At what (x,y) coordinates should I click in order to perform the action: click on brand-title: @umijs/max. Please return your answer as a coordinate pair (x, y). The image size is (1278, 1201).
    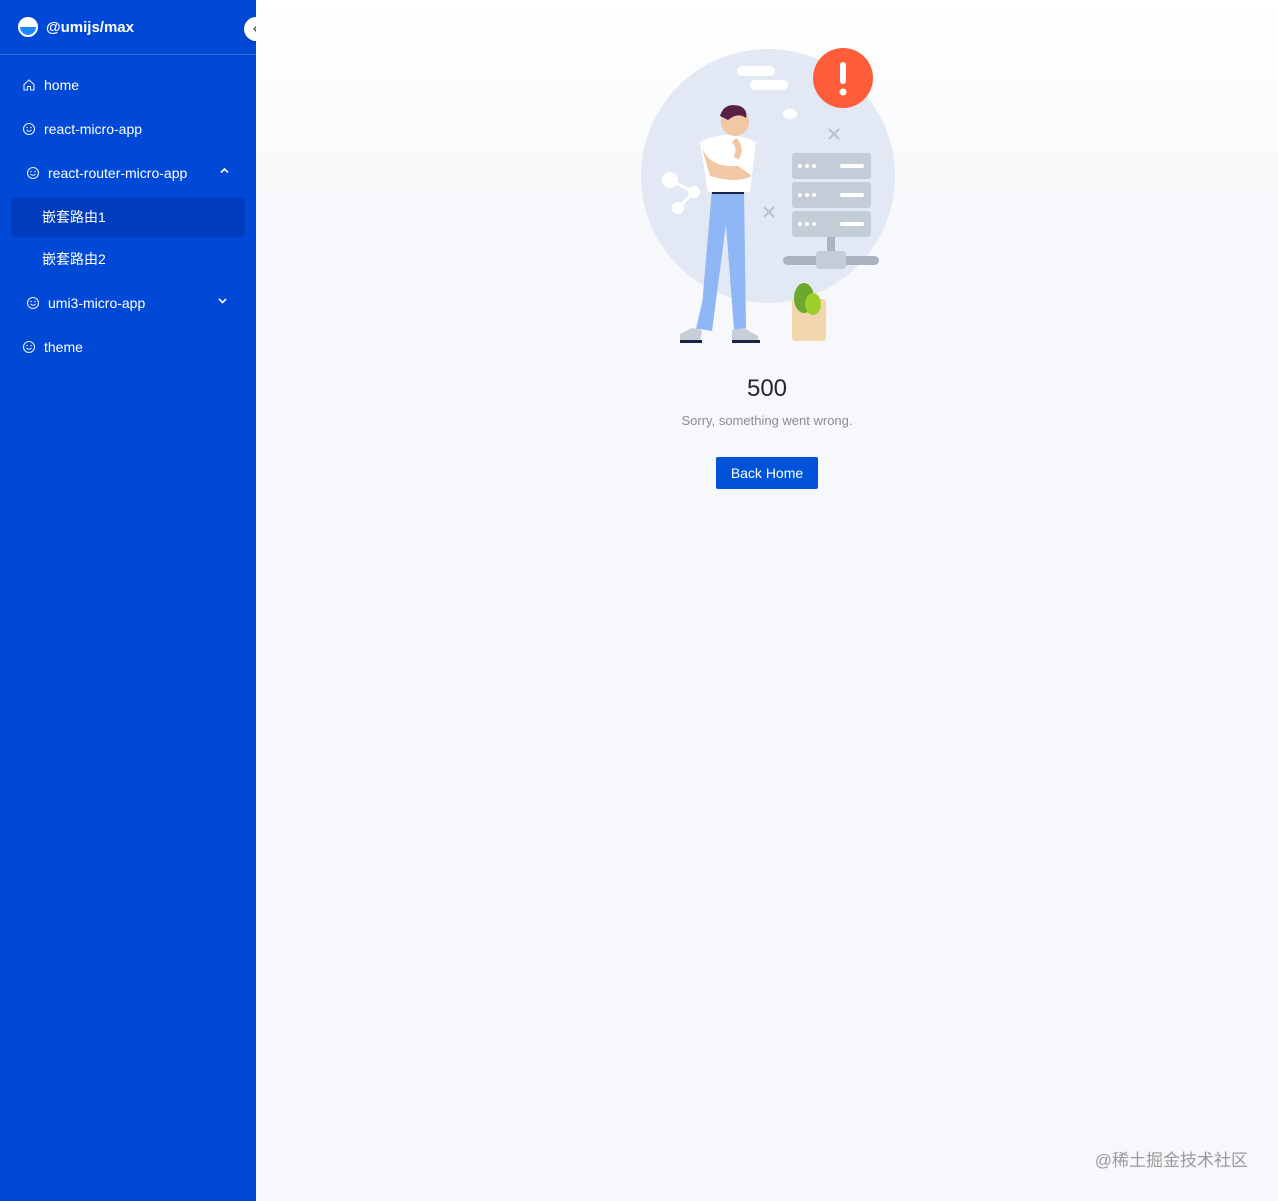
    Looking at the image, I should click on (90, 27).